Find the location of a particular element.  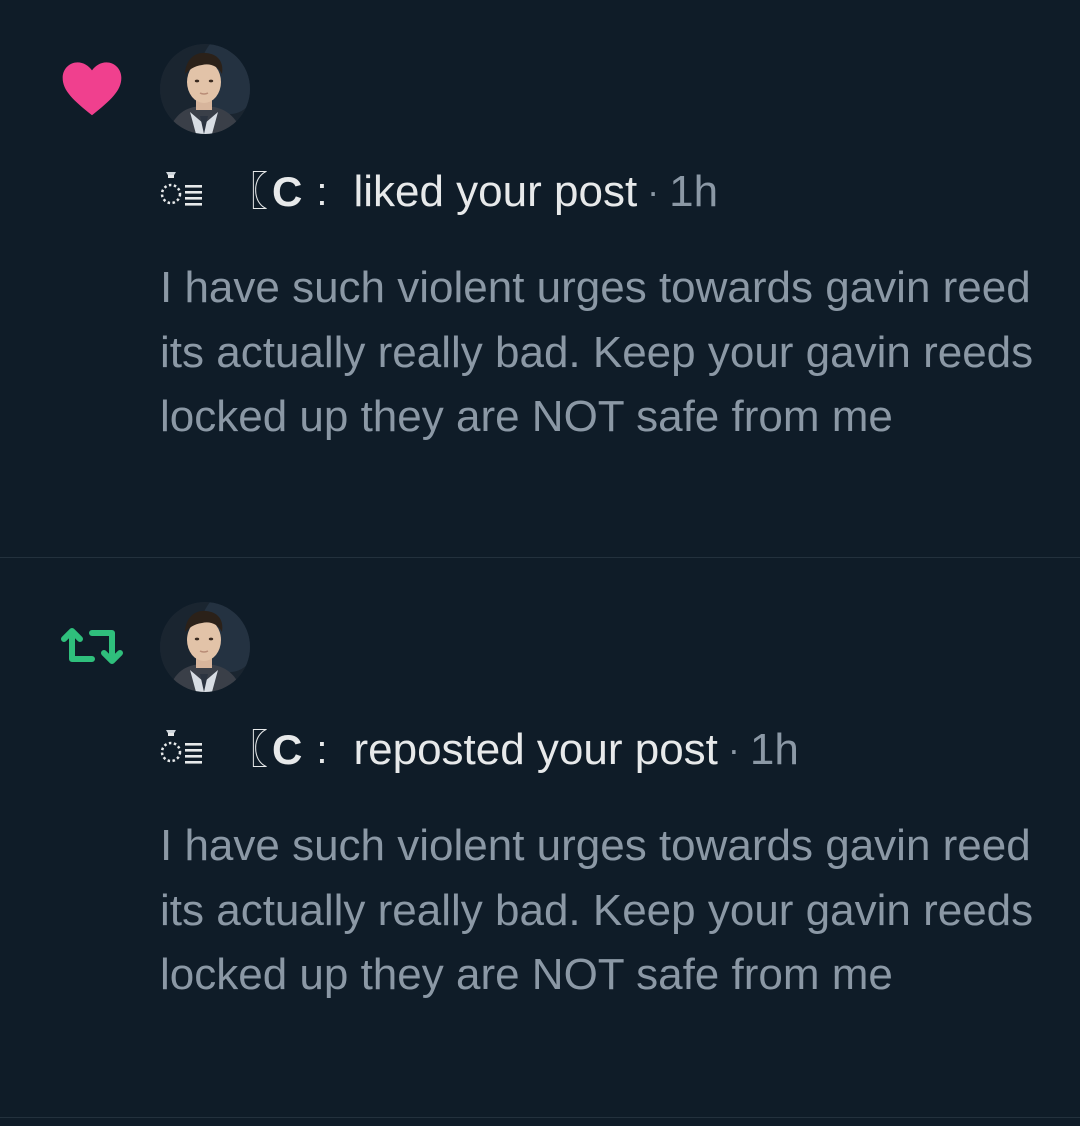

action-text: liked your post is located at coordinates (495, 191).